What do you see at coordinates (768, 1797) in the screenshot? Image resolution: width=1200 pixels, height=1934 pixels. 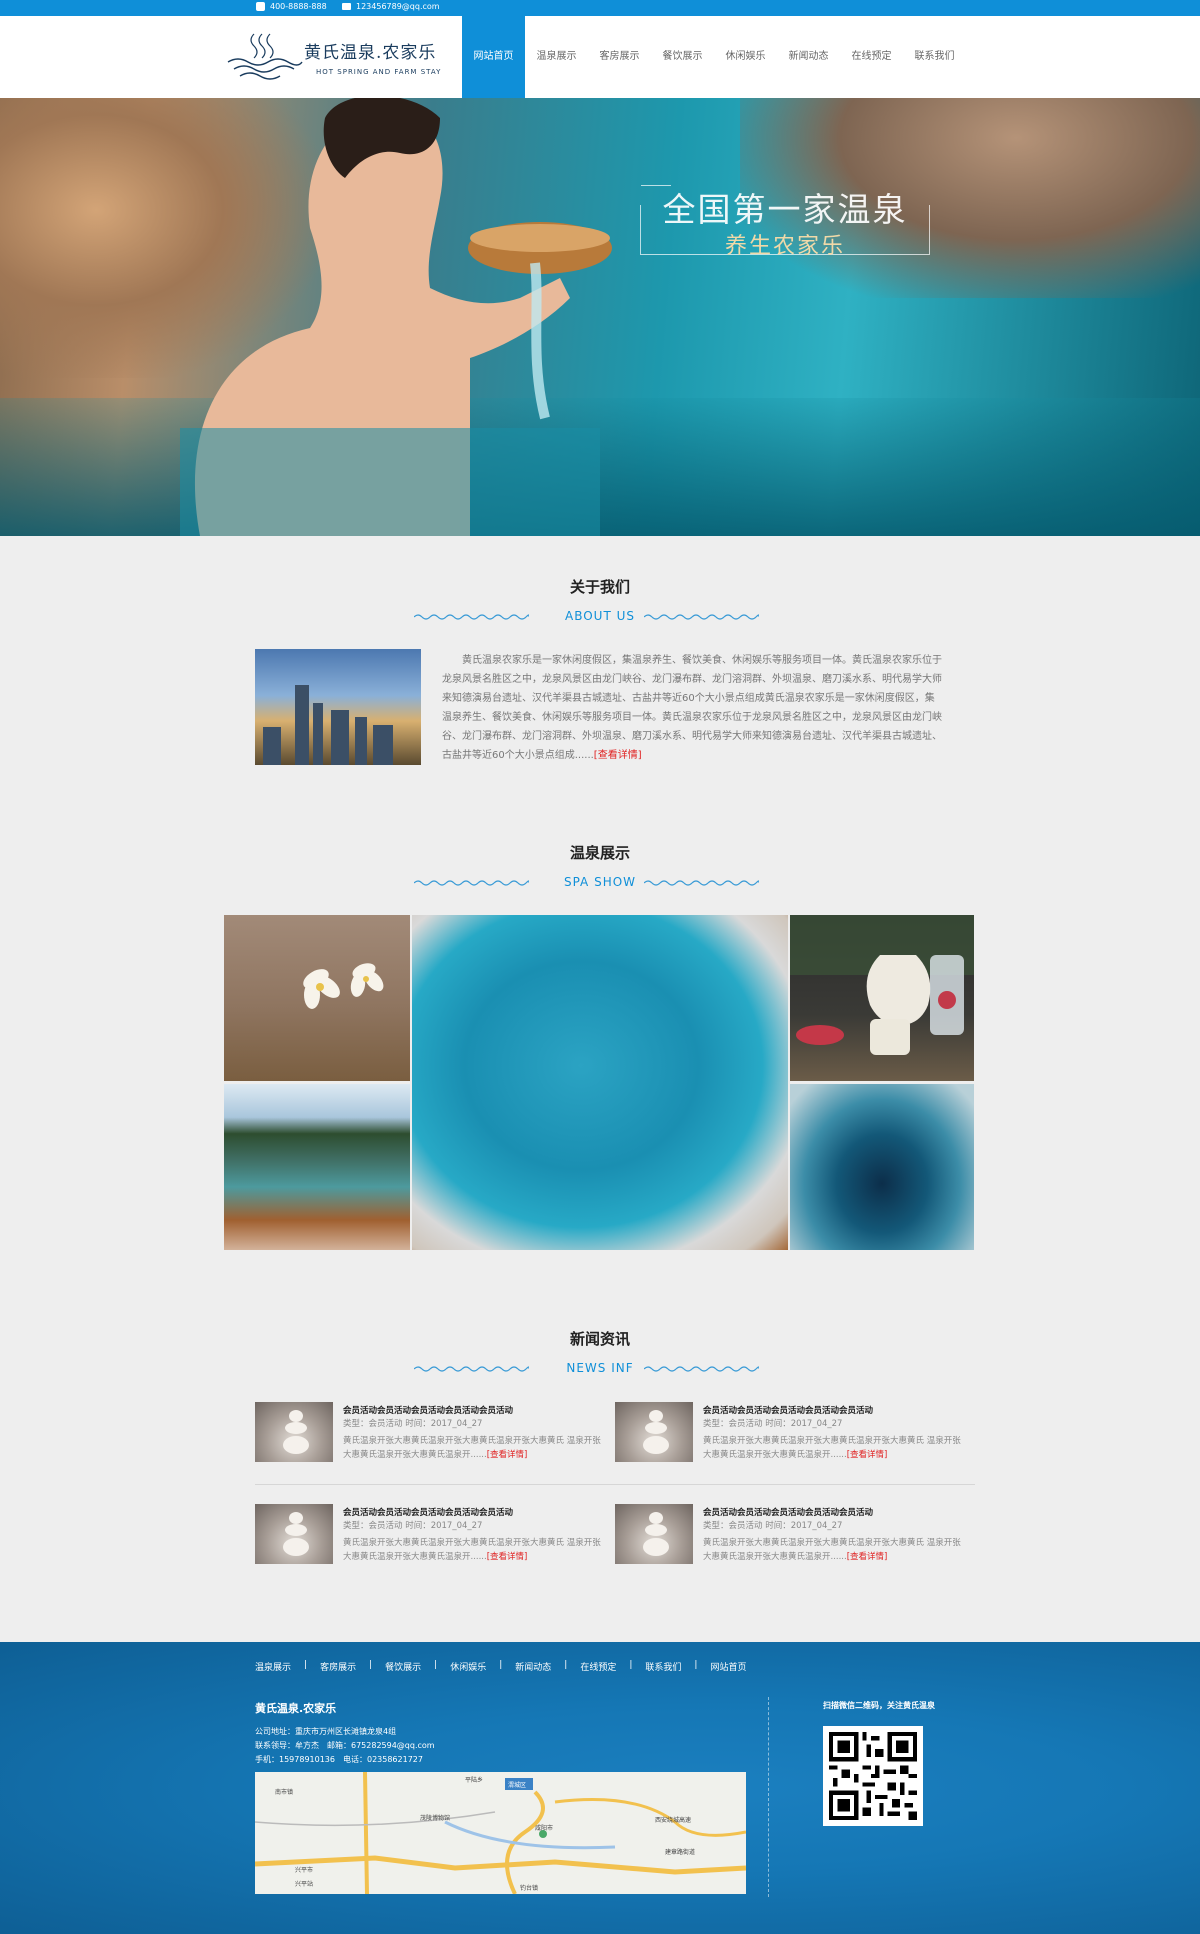 I see `footer-vertical-divider` at bounding box center [768, 1797].